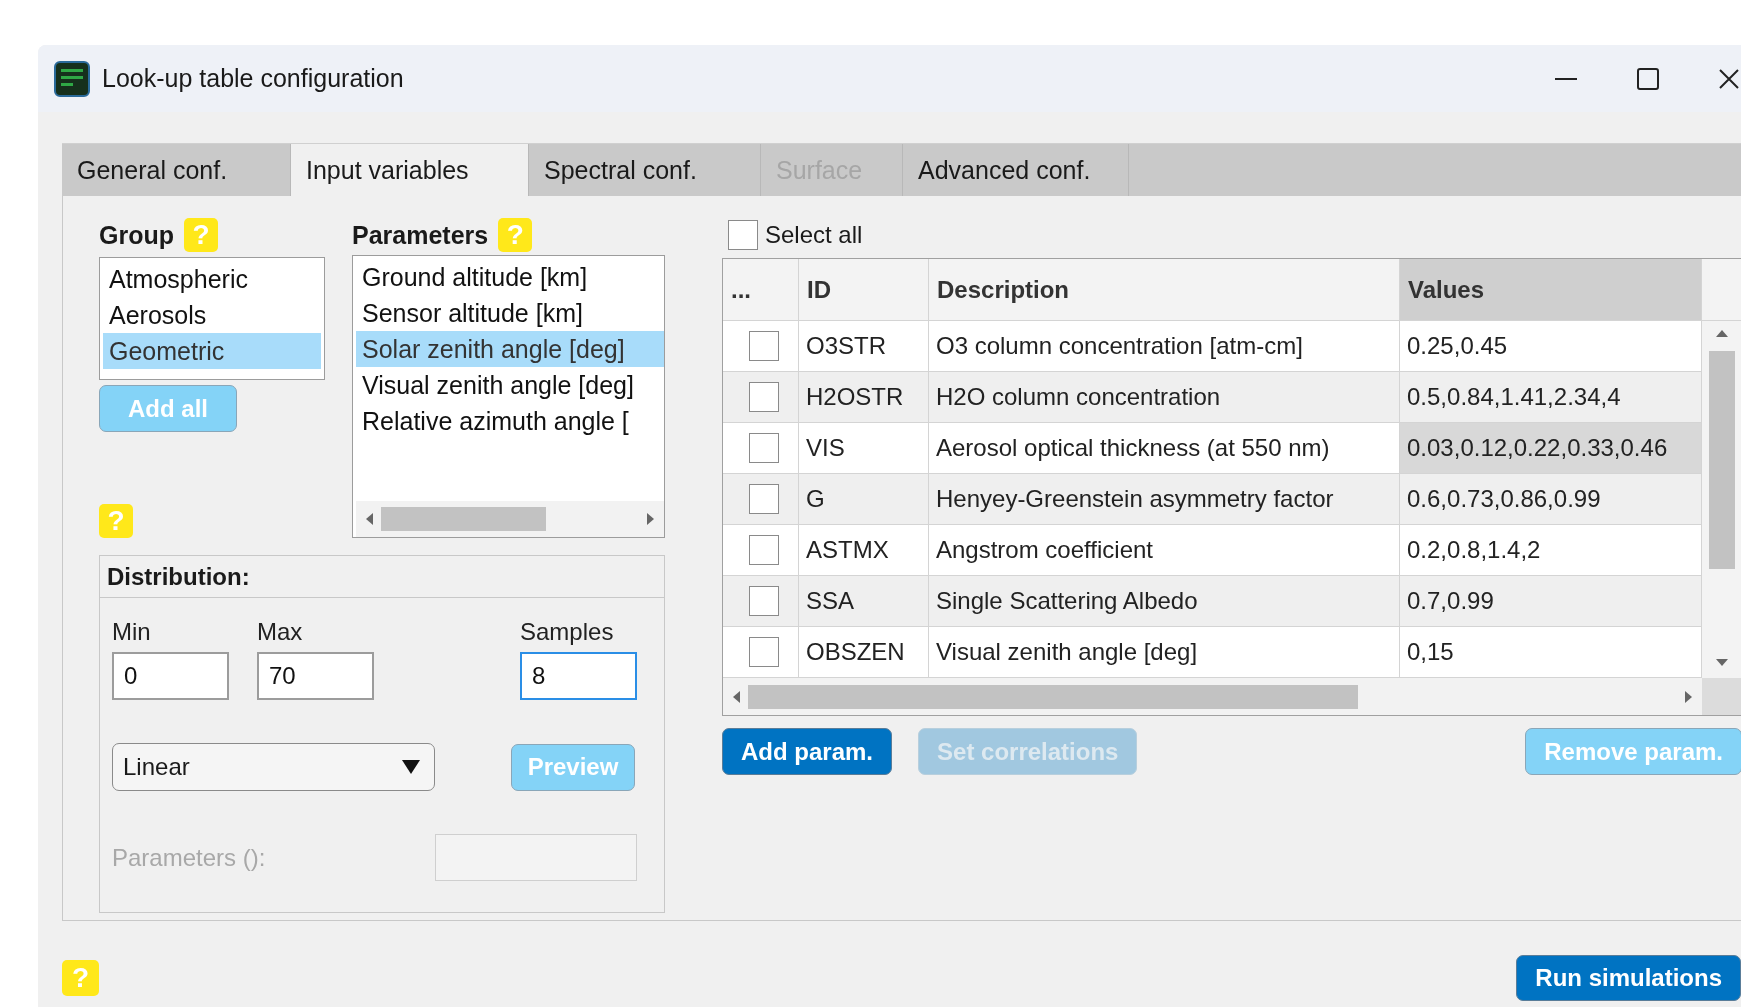 Image resolution: width=1741 pixels, height=1007 pixels. What do you see at coordinates (253, 78) in the screenshot?
I see `window-title: Look-up table configuration` at bounding box center [253, 78].